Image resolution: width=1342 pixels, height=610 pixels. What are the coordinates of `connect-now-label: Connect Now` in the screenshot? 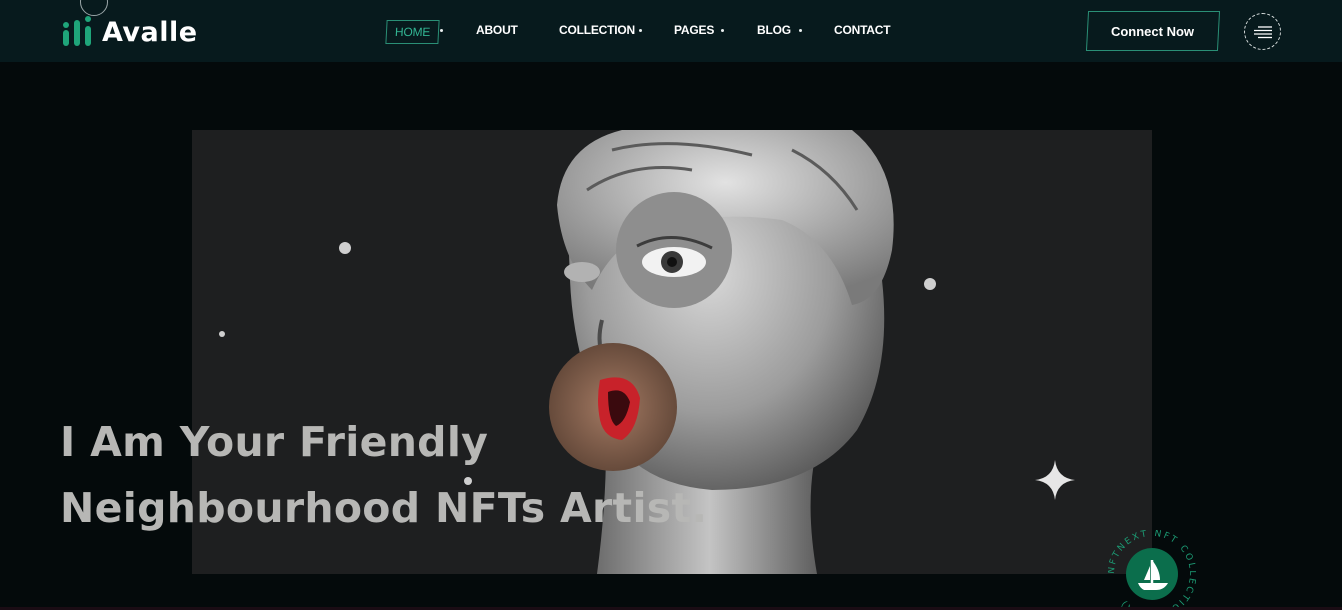 It's located at (1153, 31).